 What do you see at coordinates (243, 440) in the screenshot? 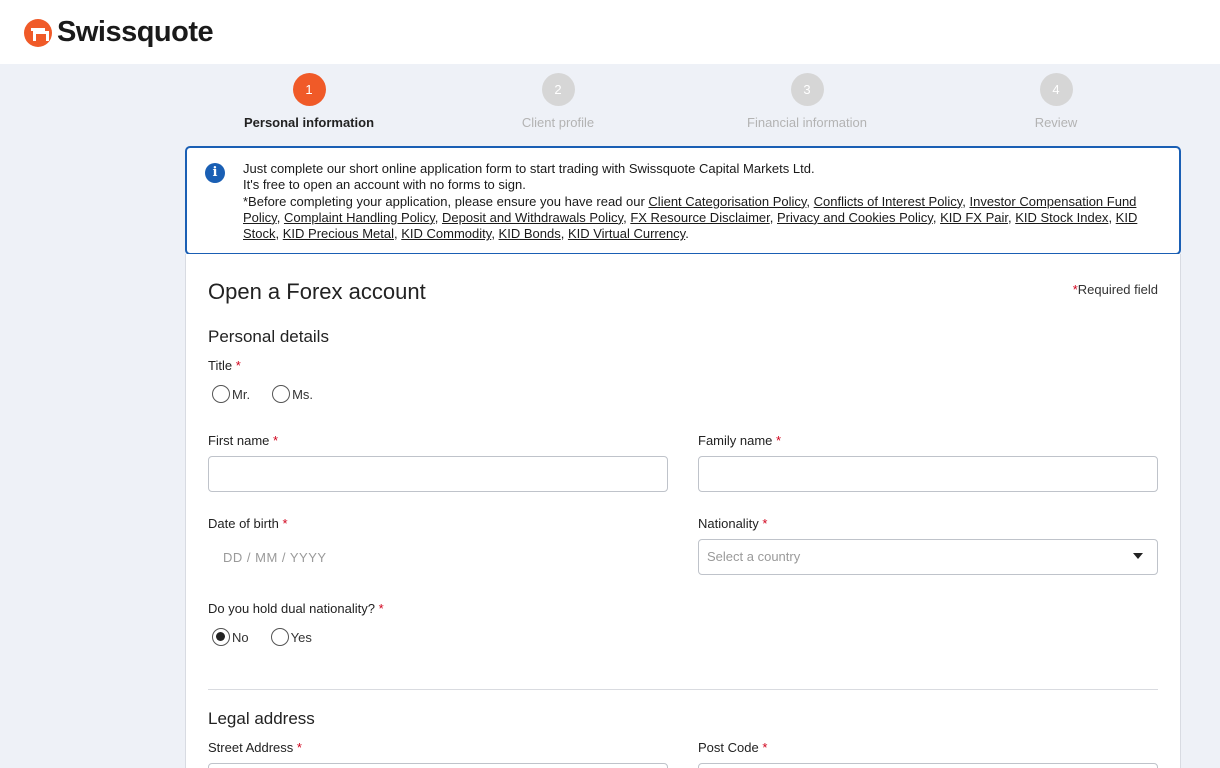
I see `first-name-label: First name *` at bounding box center [243, 440].